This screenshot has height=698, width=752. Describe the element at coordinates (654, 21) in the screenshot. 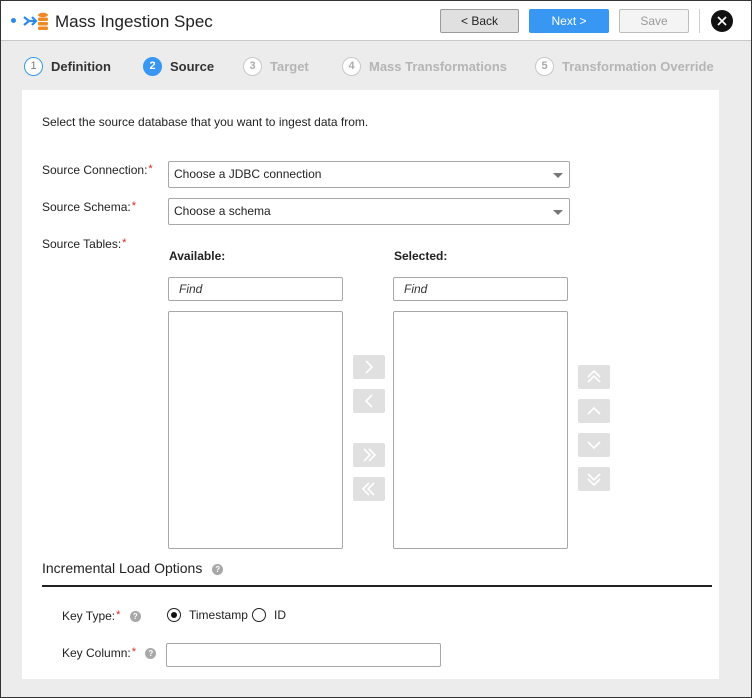

I see `save-button: Save` at that location.